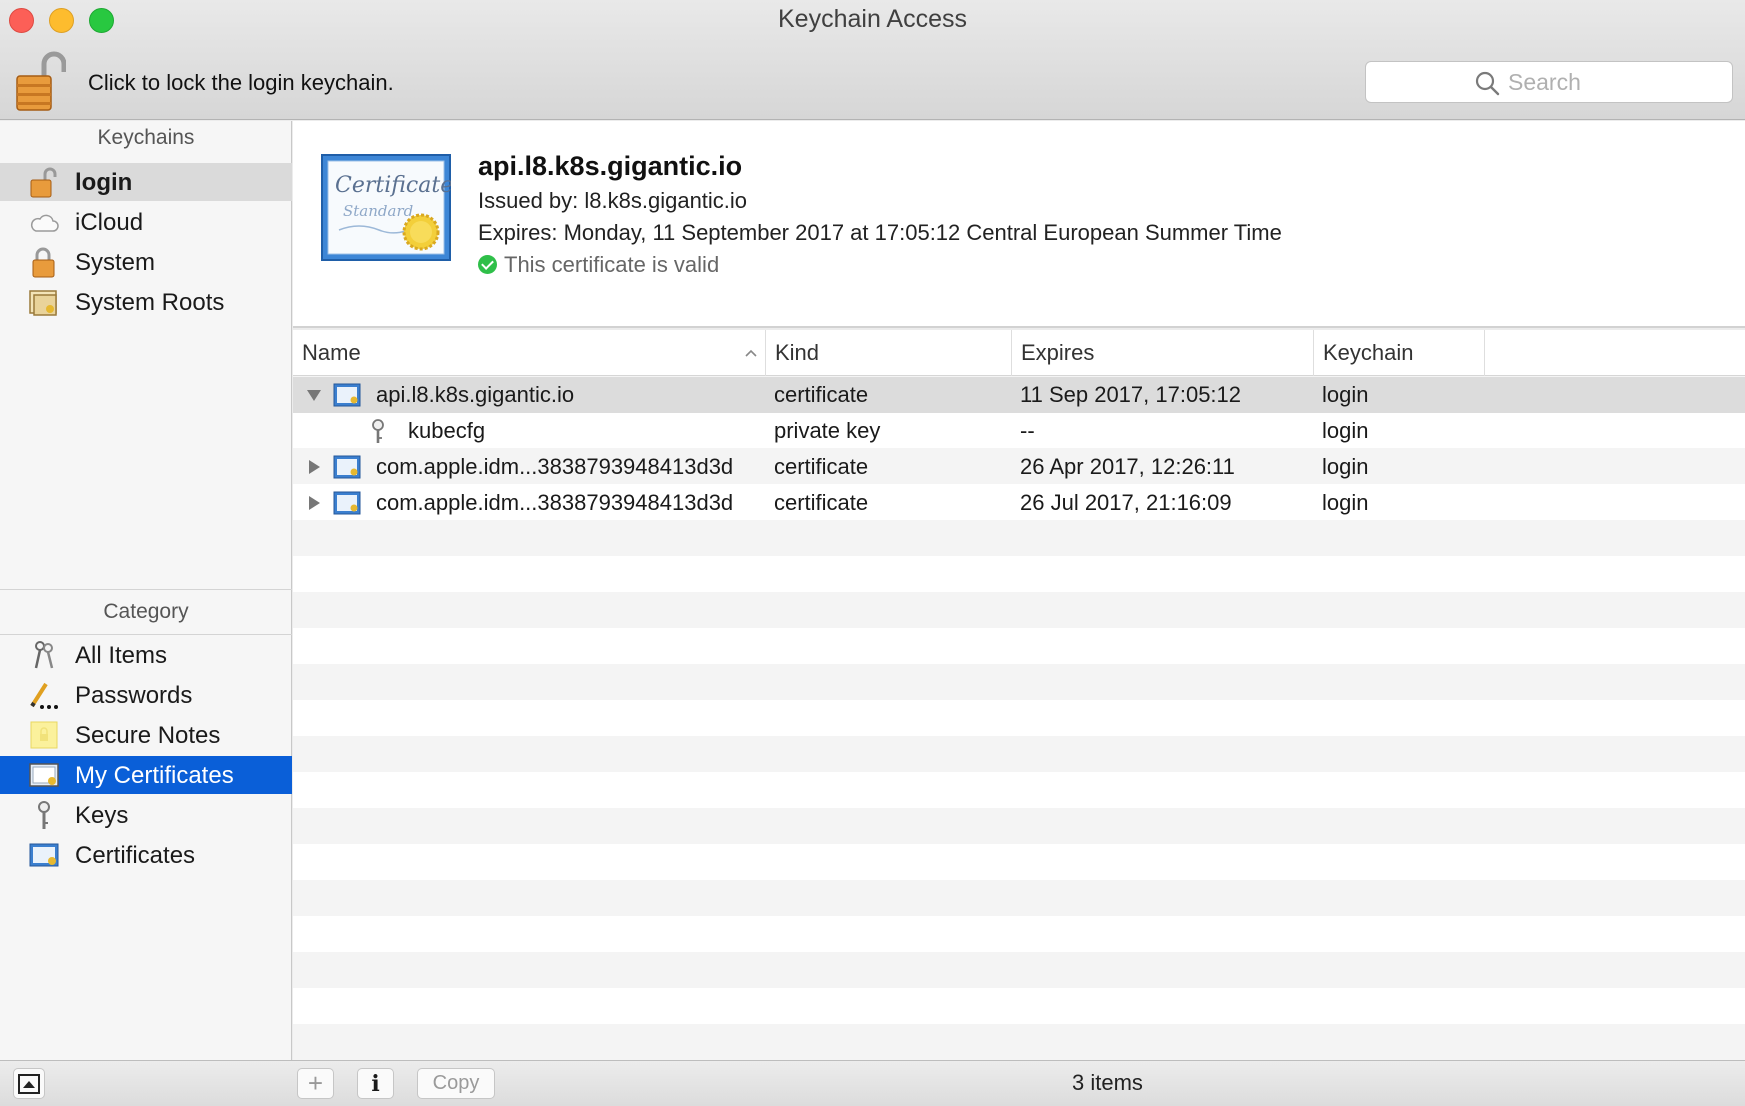 The height and width of the screenshot is (1106, 1745). I want to click on sidebar-item-certificates: Certificates, so click(146, 855).